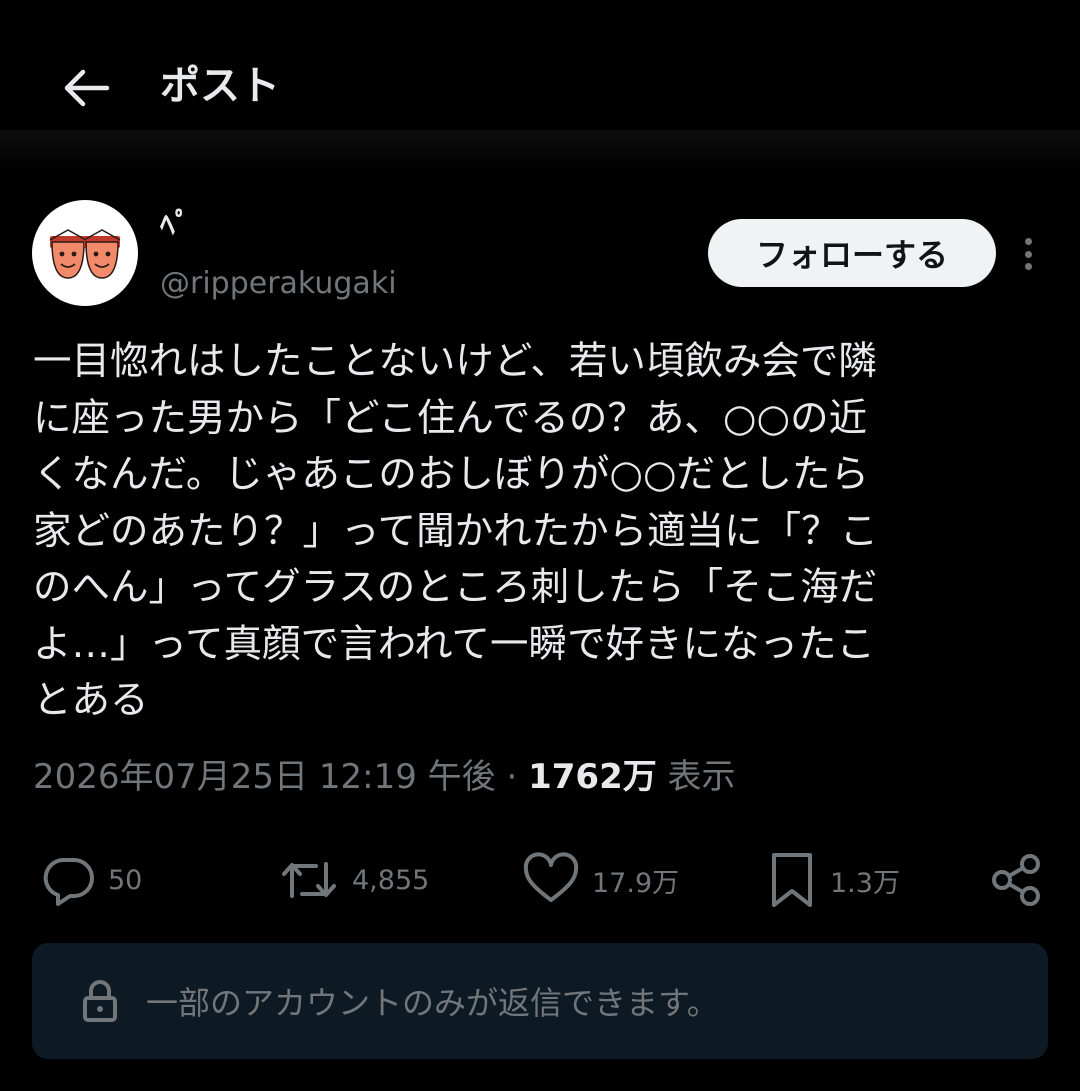 This screenshot has width=1080, height=1091. I want to click on more-options-button, so click(1028, 254).